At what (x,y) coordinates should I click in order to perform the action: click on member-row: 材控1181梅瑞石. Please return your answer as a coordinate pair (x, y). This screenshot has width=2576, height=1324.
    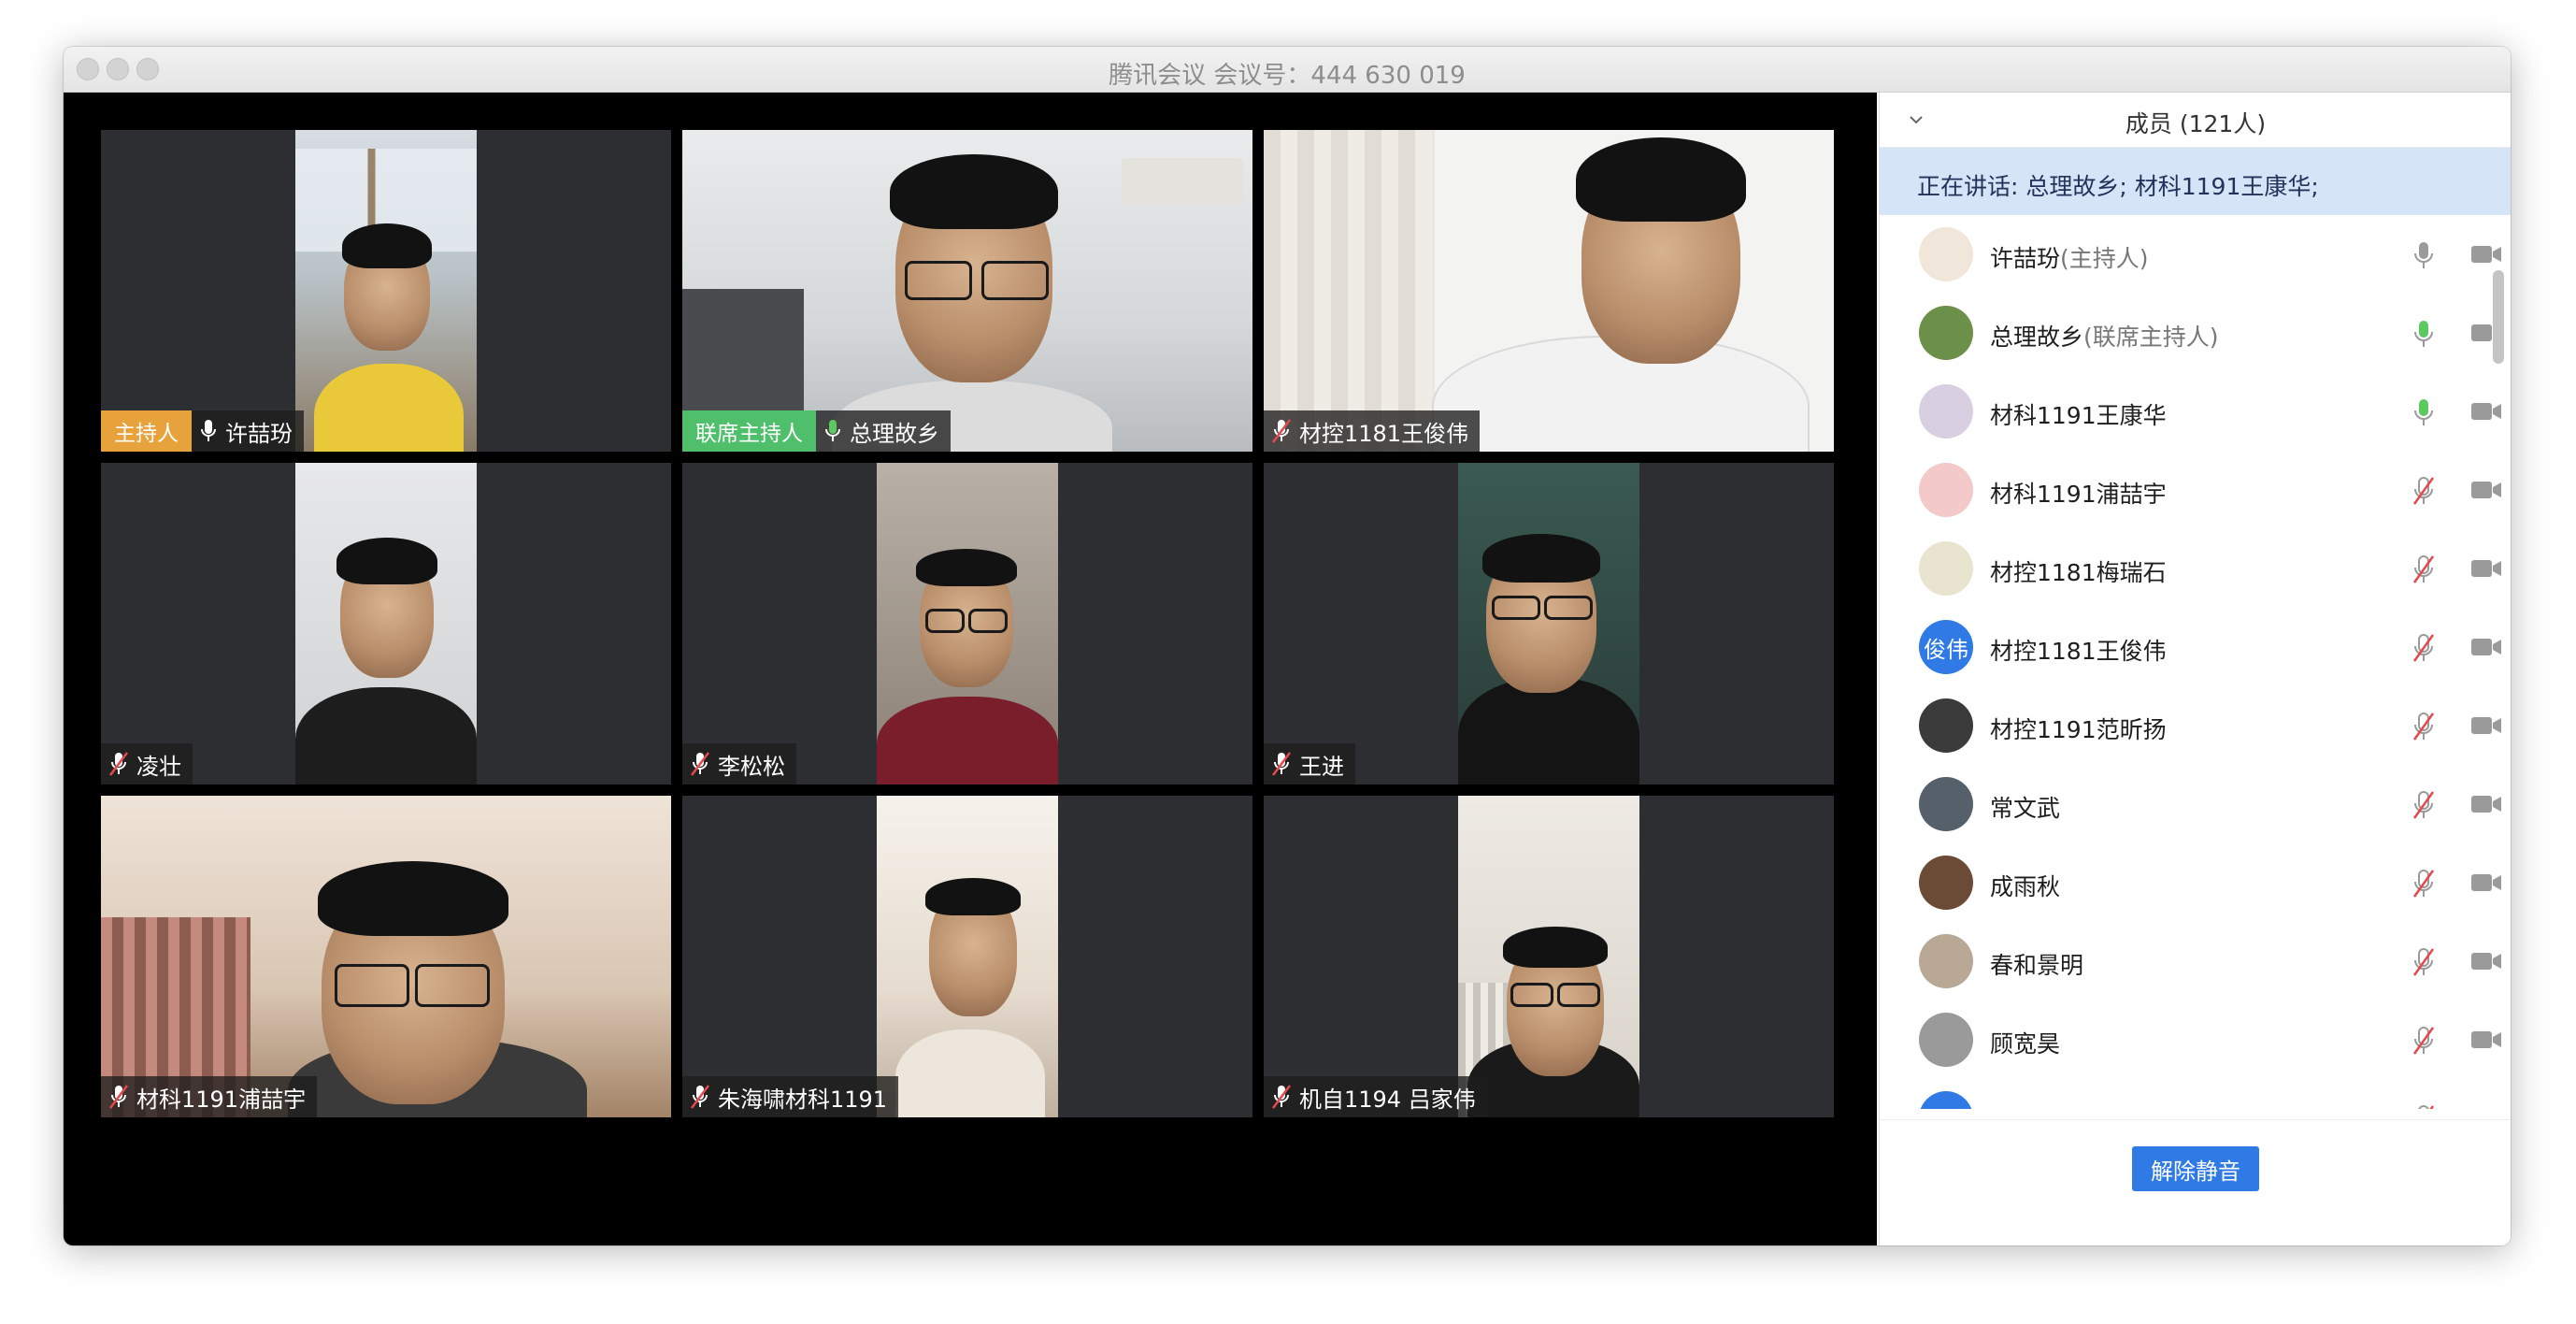
    Looking at the image, I should click on (2190, 568).